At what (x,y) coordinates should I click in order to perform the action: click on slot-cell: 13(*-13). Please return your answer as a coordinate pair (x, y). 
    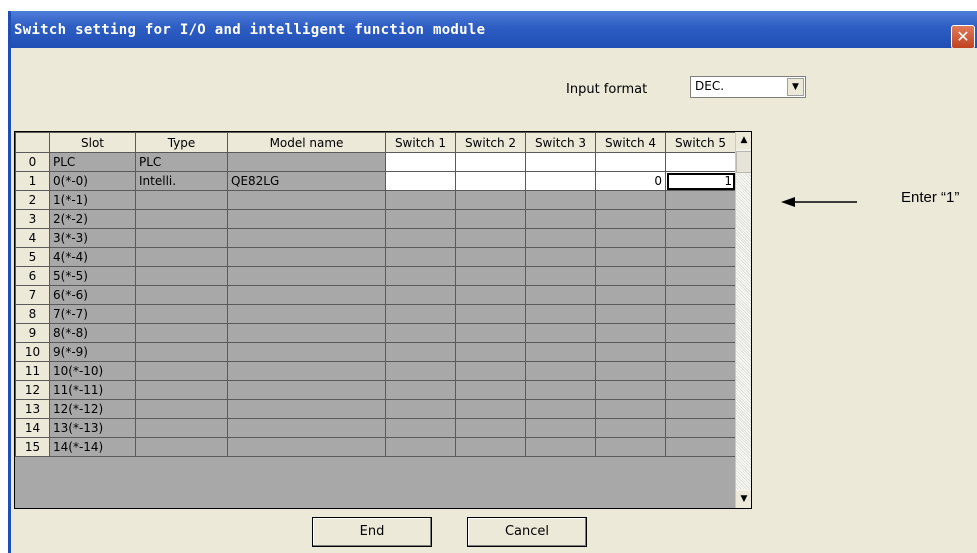
    Looking at the image, I should click on (92, 428).